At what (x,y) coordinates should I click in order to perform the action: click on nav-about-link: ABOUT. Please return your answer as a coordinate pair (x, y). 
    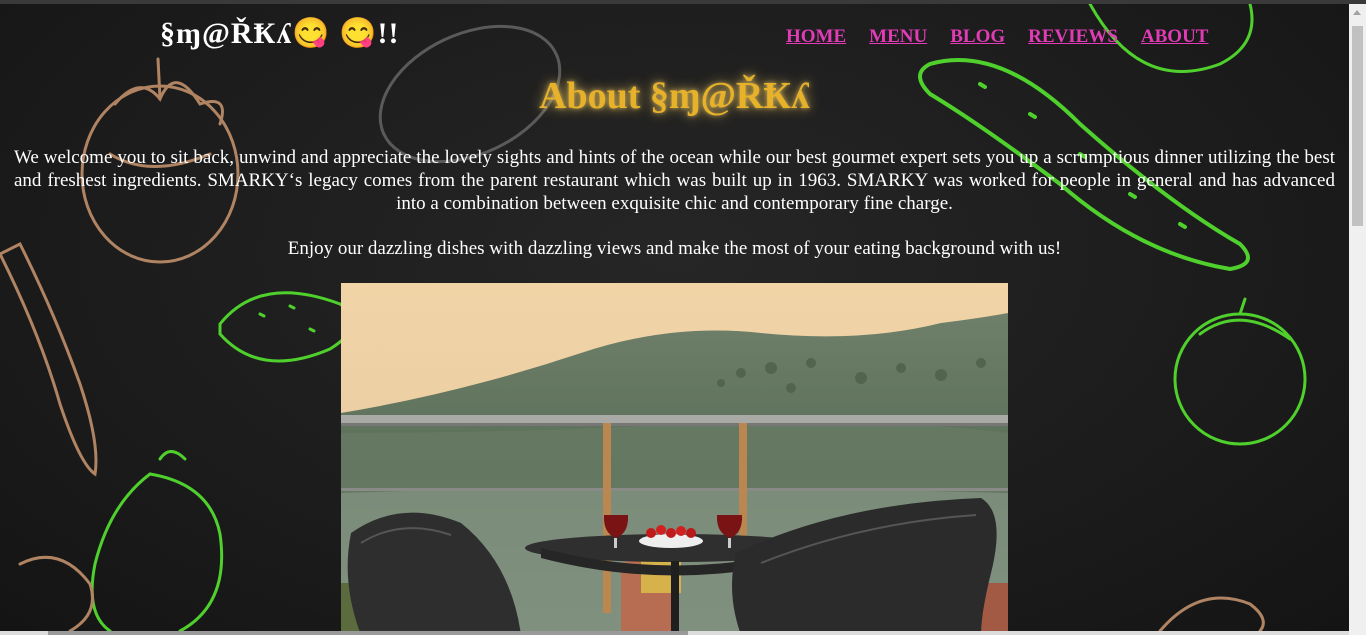
    Looking at the image, I should click on (1175, 37).